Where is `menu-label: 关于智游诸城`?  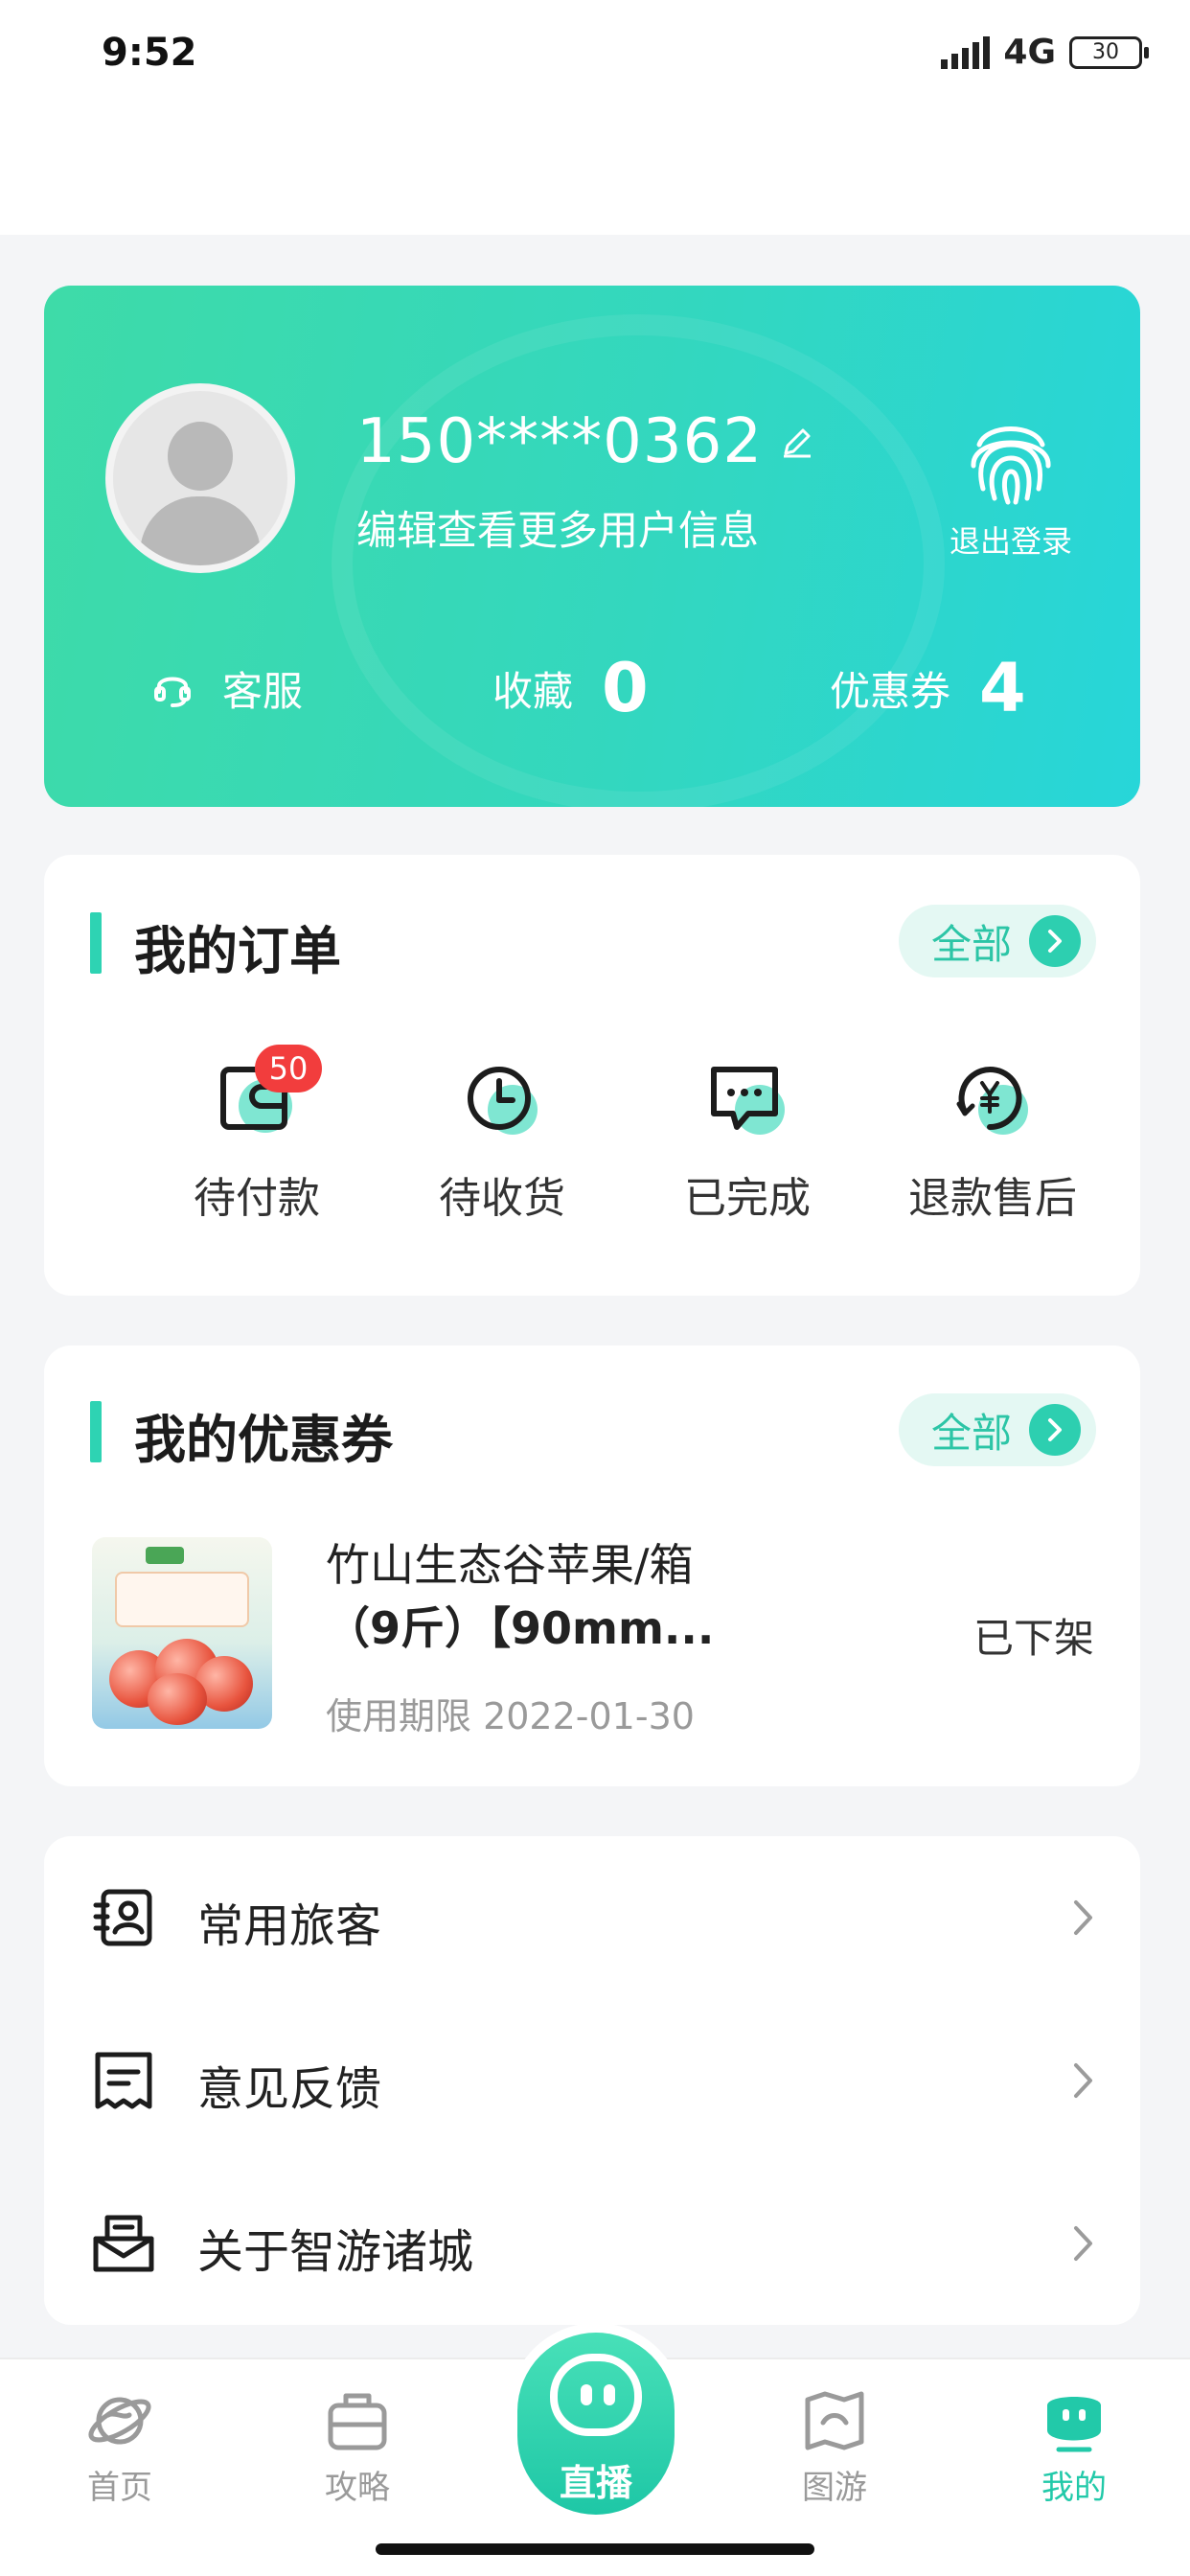
menu-label: 关于智游诸城 is located at coordinates (335, 2252).